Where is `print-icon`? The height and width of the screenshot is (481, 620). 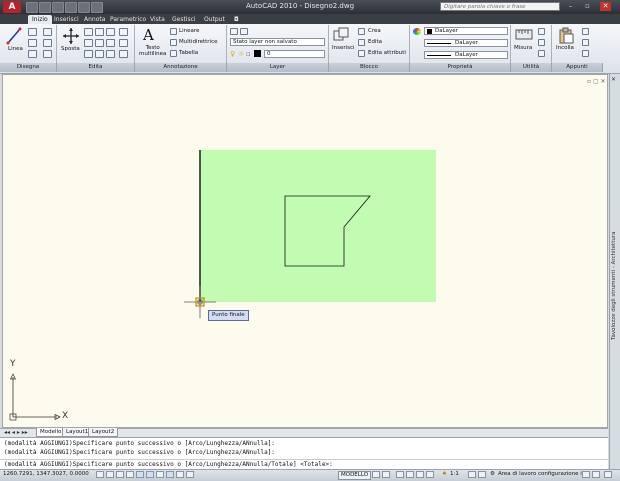
print-icon is located at coordinates (97, 7).